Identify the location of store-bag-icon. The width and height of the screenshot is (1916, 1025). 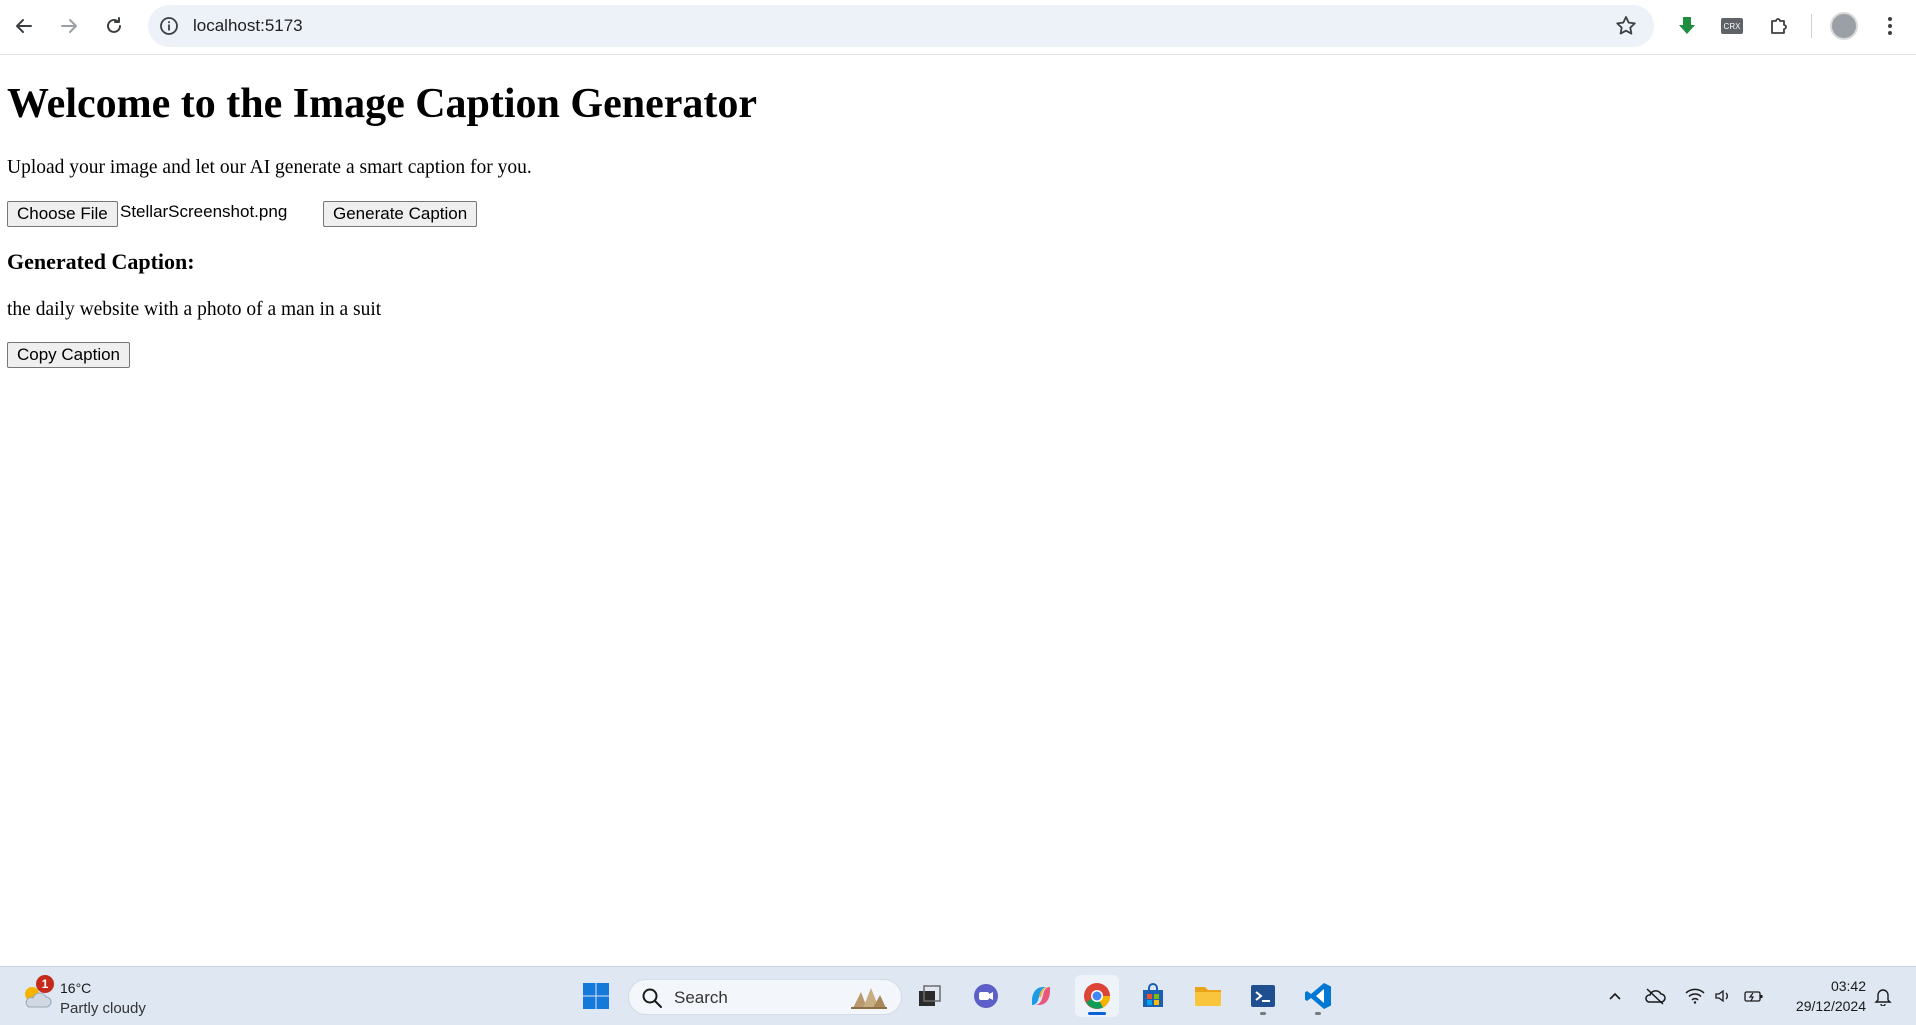
(1153, 995).